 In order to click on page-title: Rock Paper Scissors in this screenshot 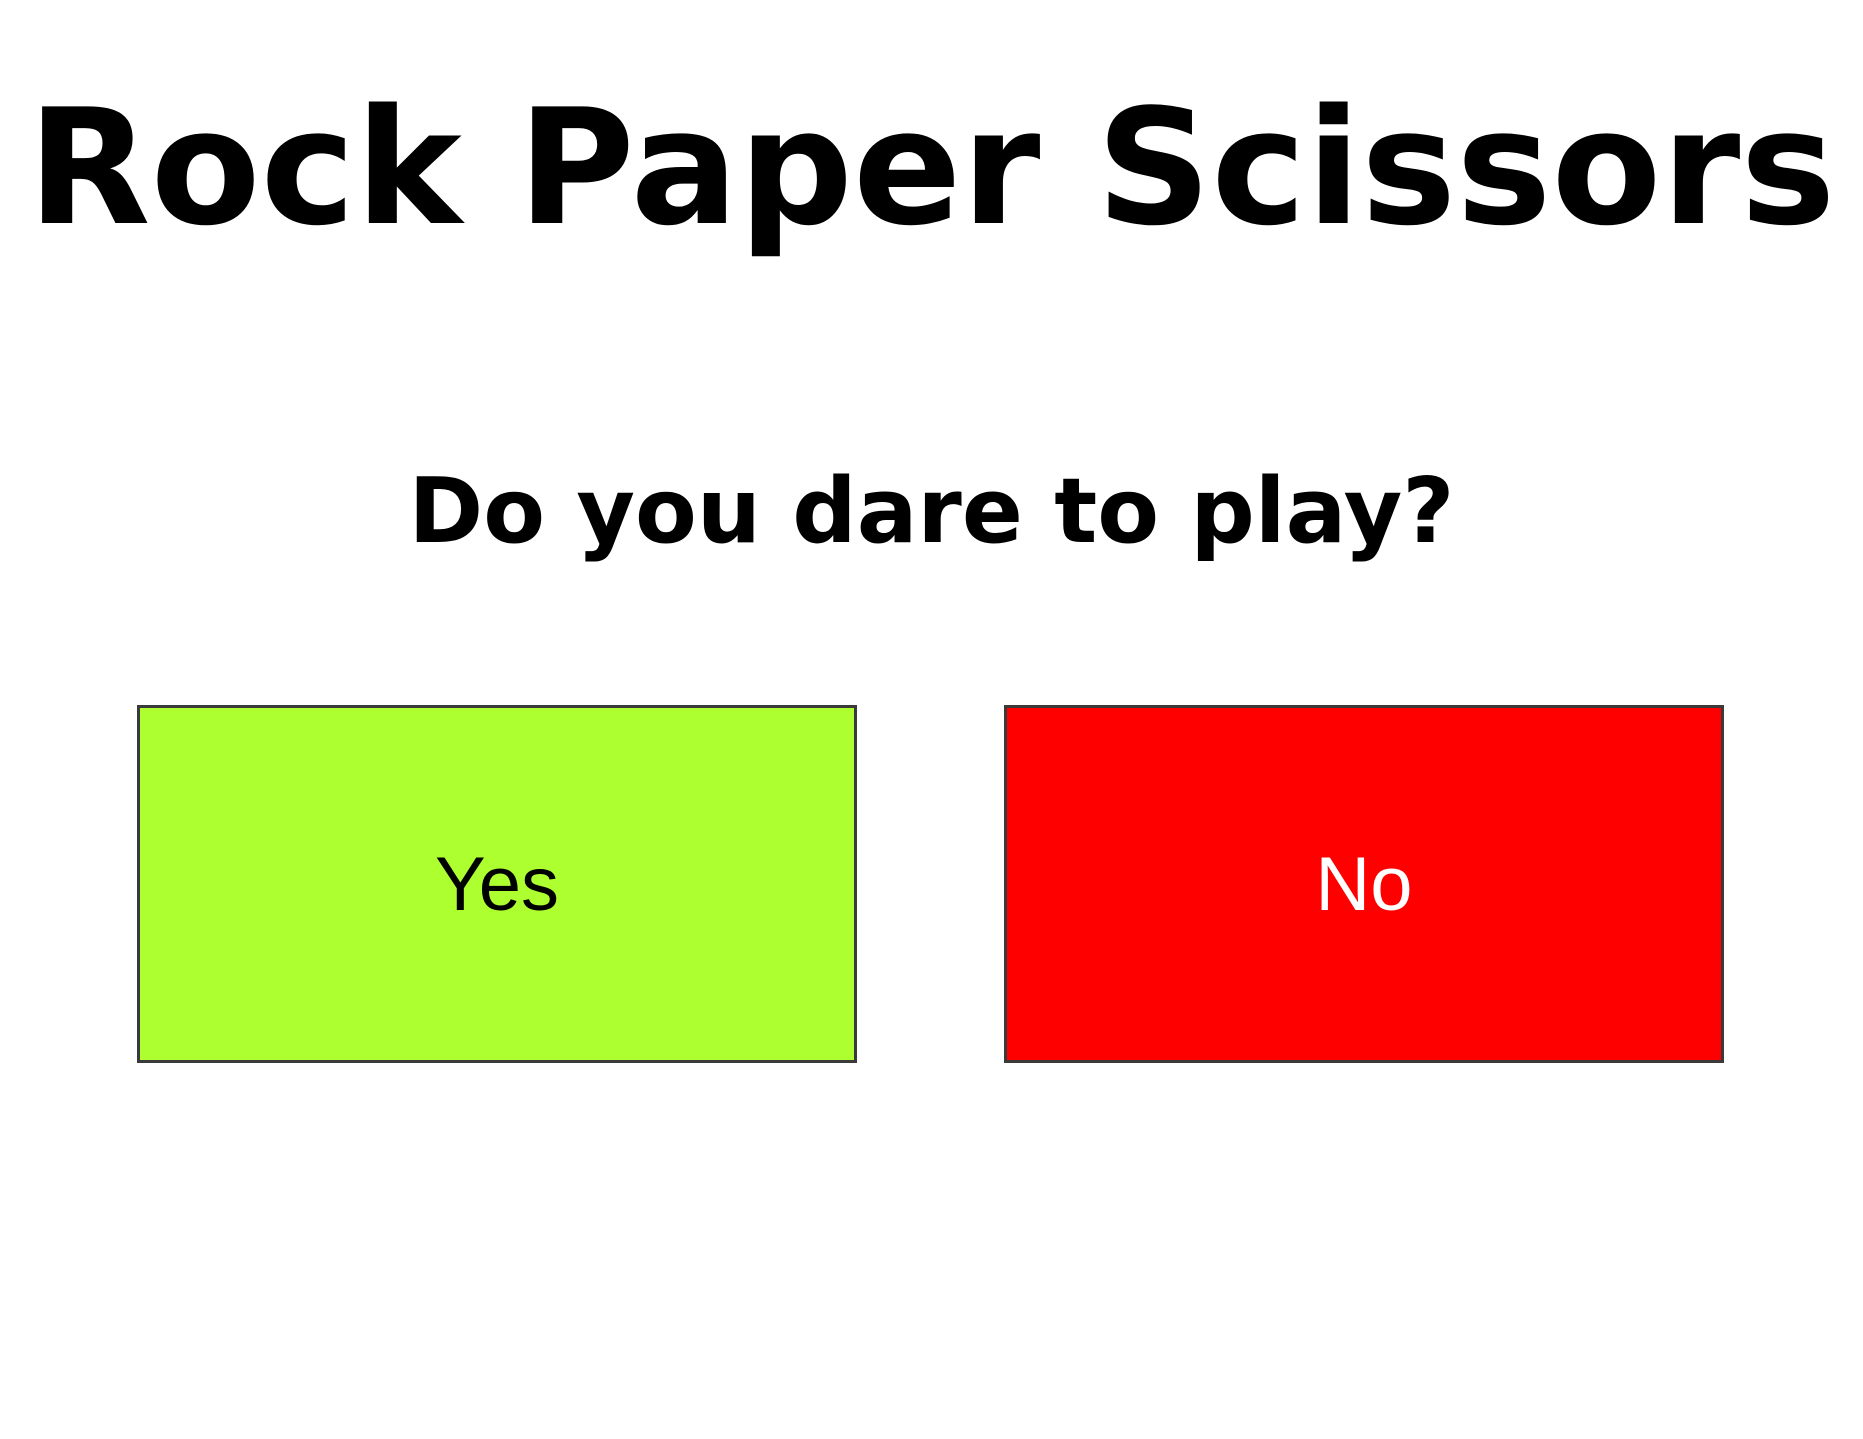, I will do `click(931, 167)`.